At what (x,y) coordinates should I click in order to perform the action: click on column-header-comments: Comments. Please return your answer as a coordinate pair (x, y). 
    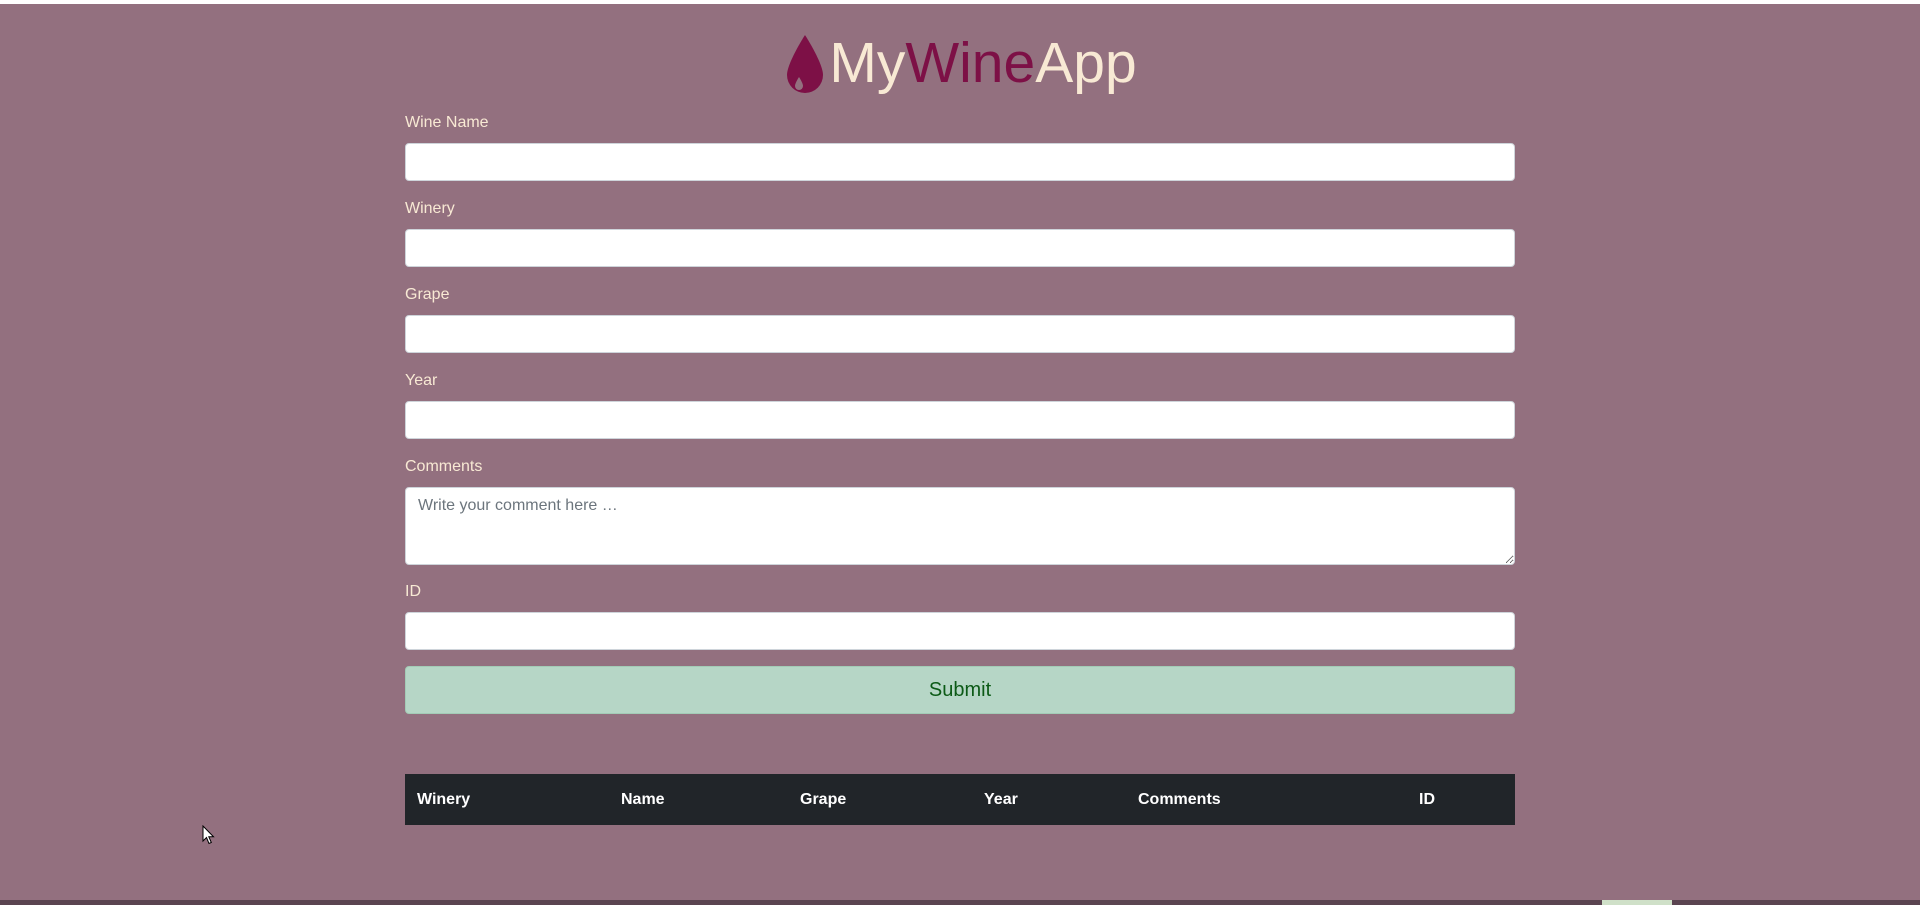
    Looking at the image, I should click on (1266, 799).